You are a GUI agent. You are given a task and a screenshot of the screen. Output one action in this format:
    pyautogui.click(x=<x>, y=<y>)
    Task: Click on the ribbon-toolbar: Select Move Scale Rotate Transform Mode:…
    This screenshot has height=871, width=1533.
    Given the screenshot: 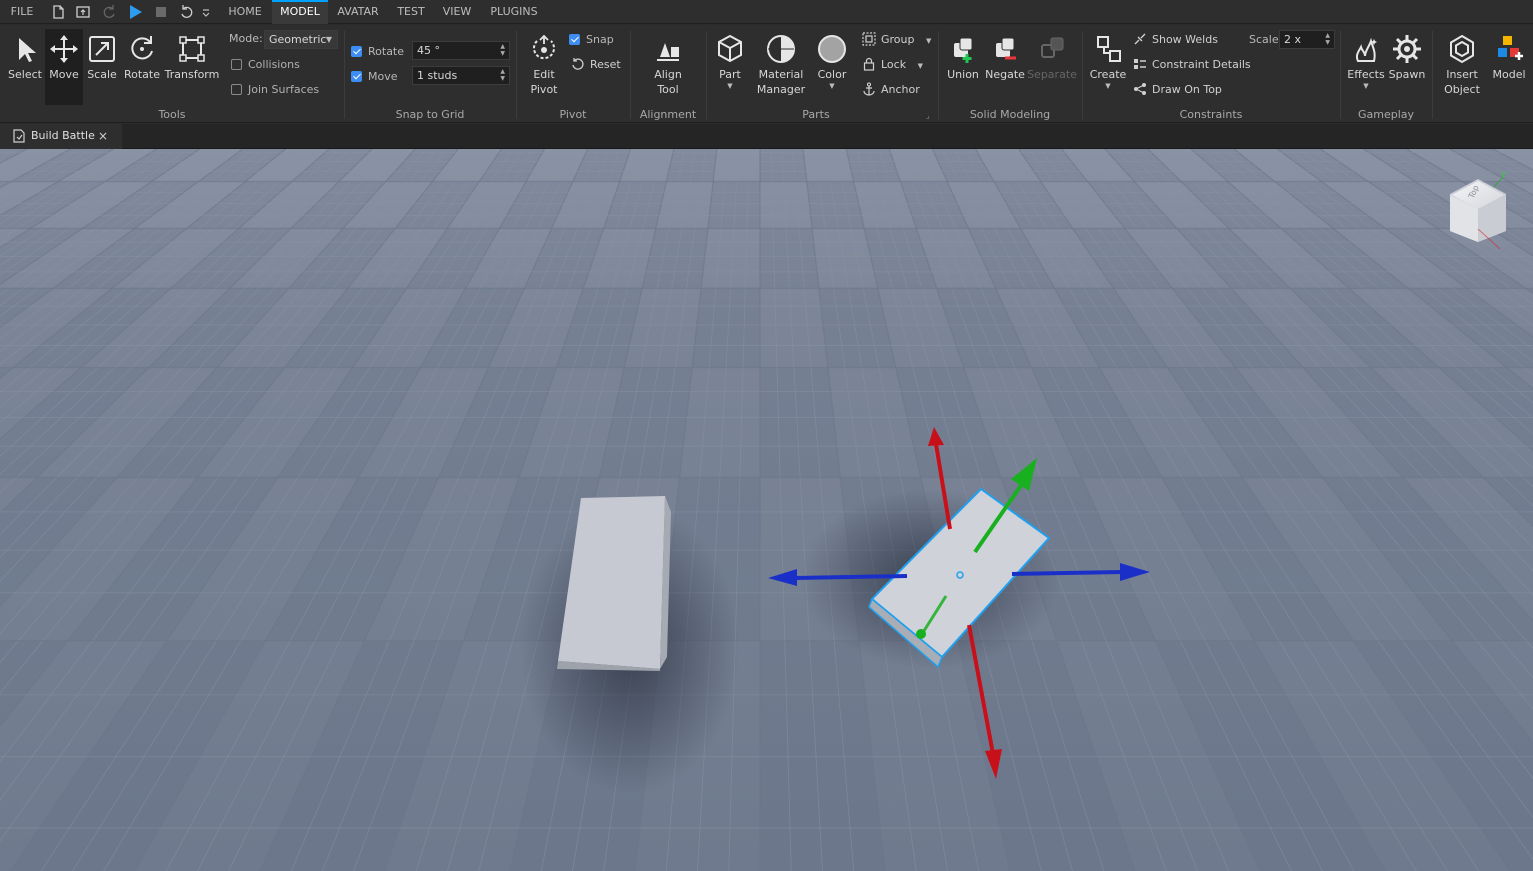 What is the action you would take?
    pyautogui.click(x=766, y=74)
    